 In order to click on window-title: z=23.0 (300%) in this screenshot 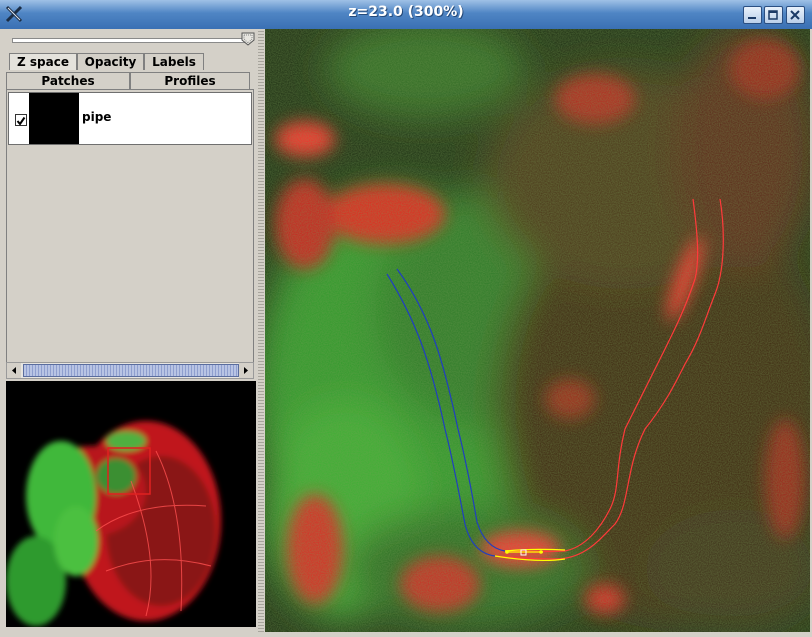, I will do `click(406, 12)`.